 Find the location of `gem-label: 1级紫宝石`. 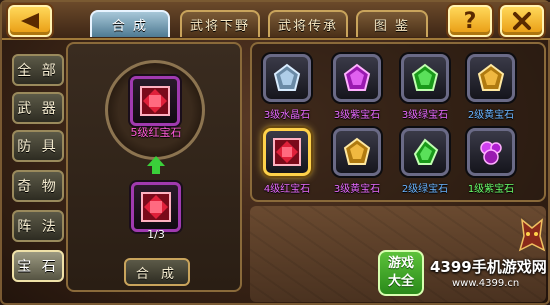

gem-label: 1级紫宝石 is located at coordinates (491, 189).